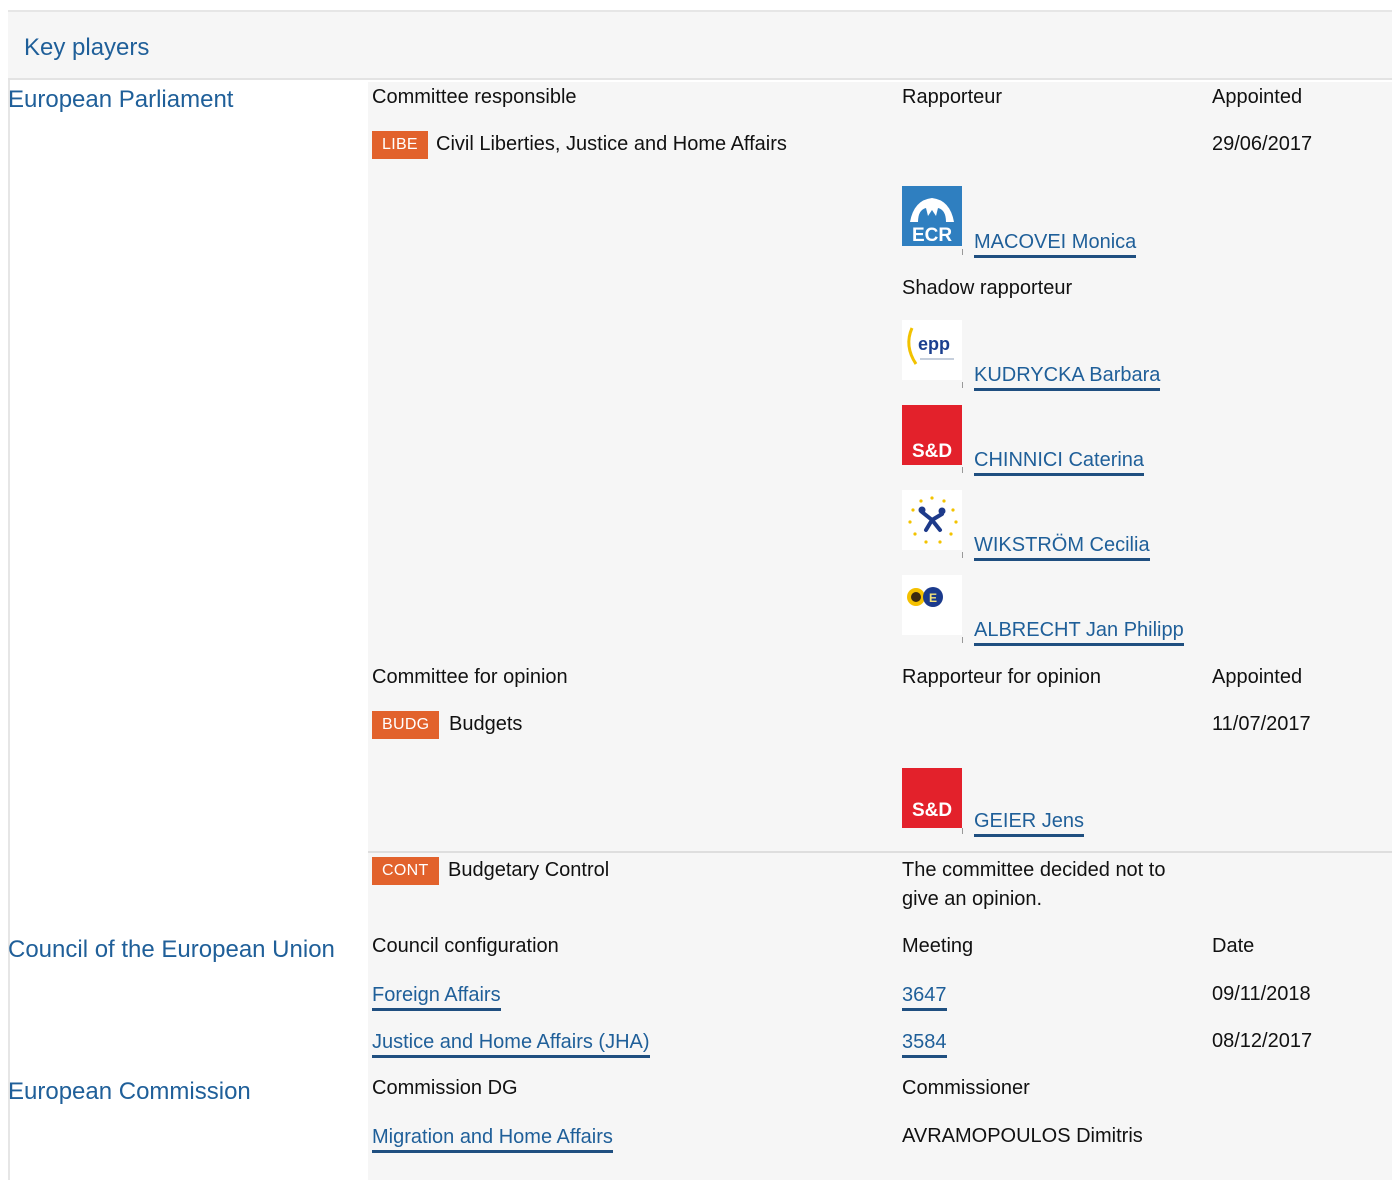 The width and height of the screenshot is (1392, 1180). What do you see at coordinates (406, 725) in the screenshot?
I see `committee-badge-budg: BUDG` at bounding box center [406, 725].